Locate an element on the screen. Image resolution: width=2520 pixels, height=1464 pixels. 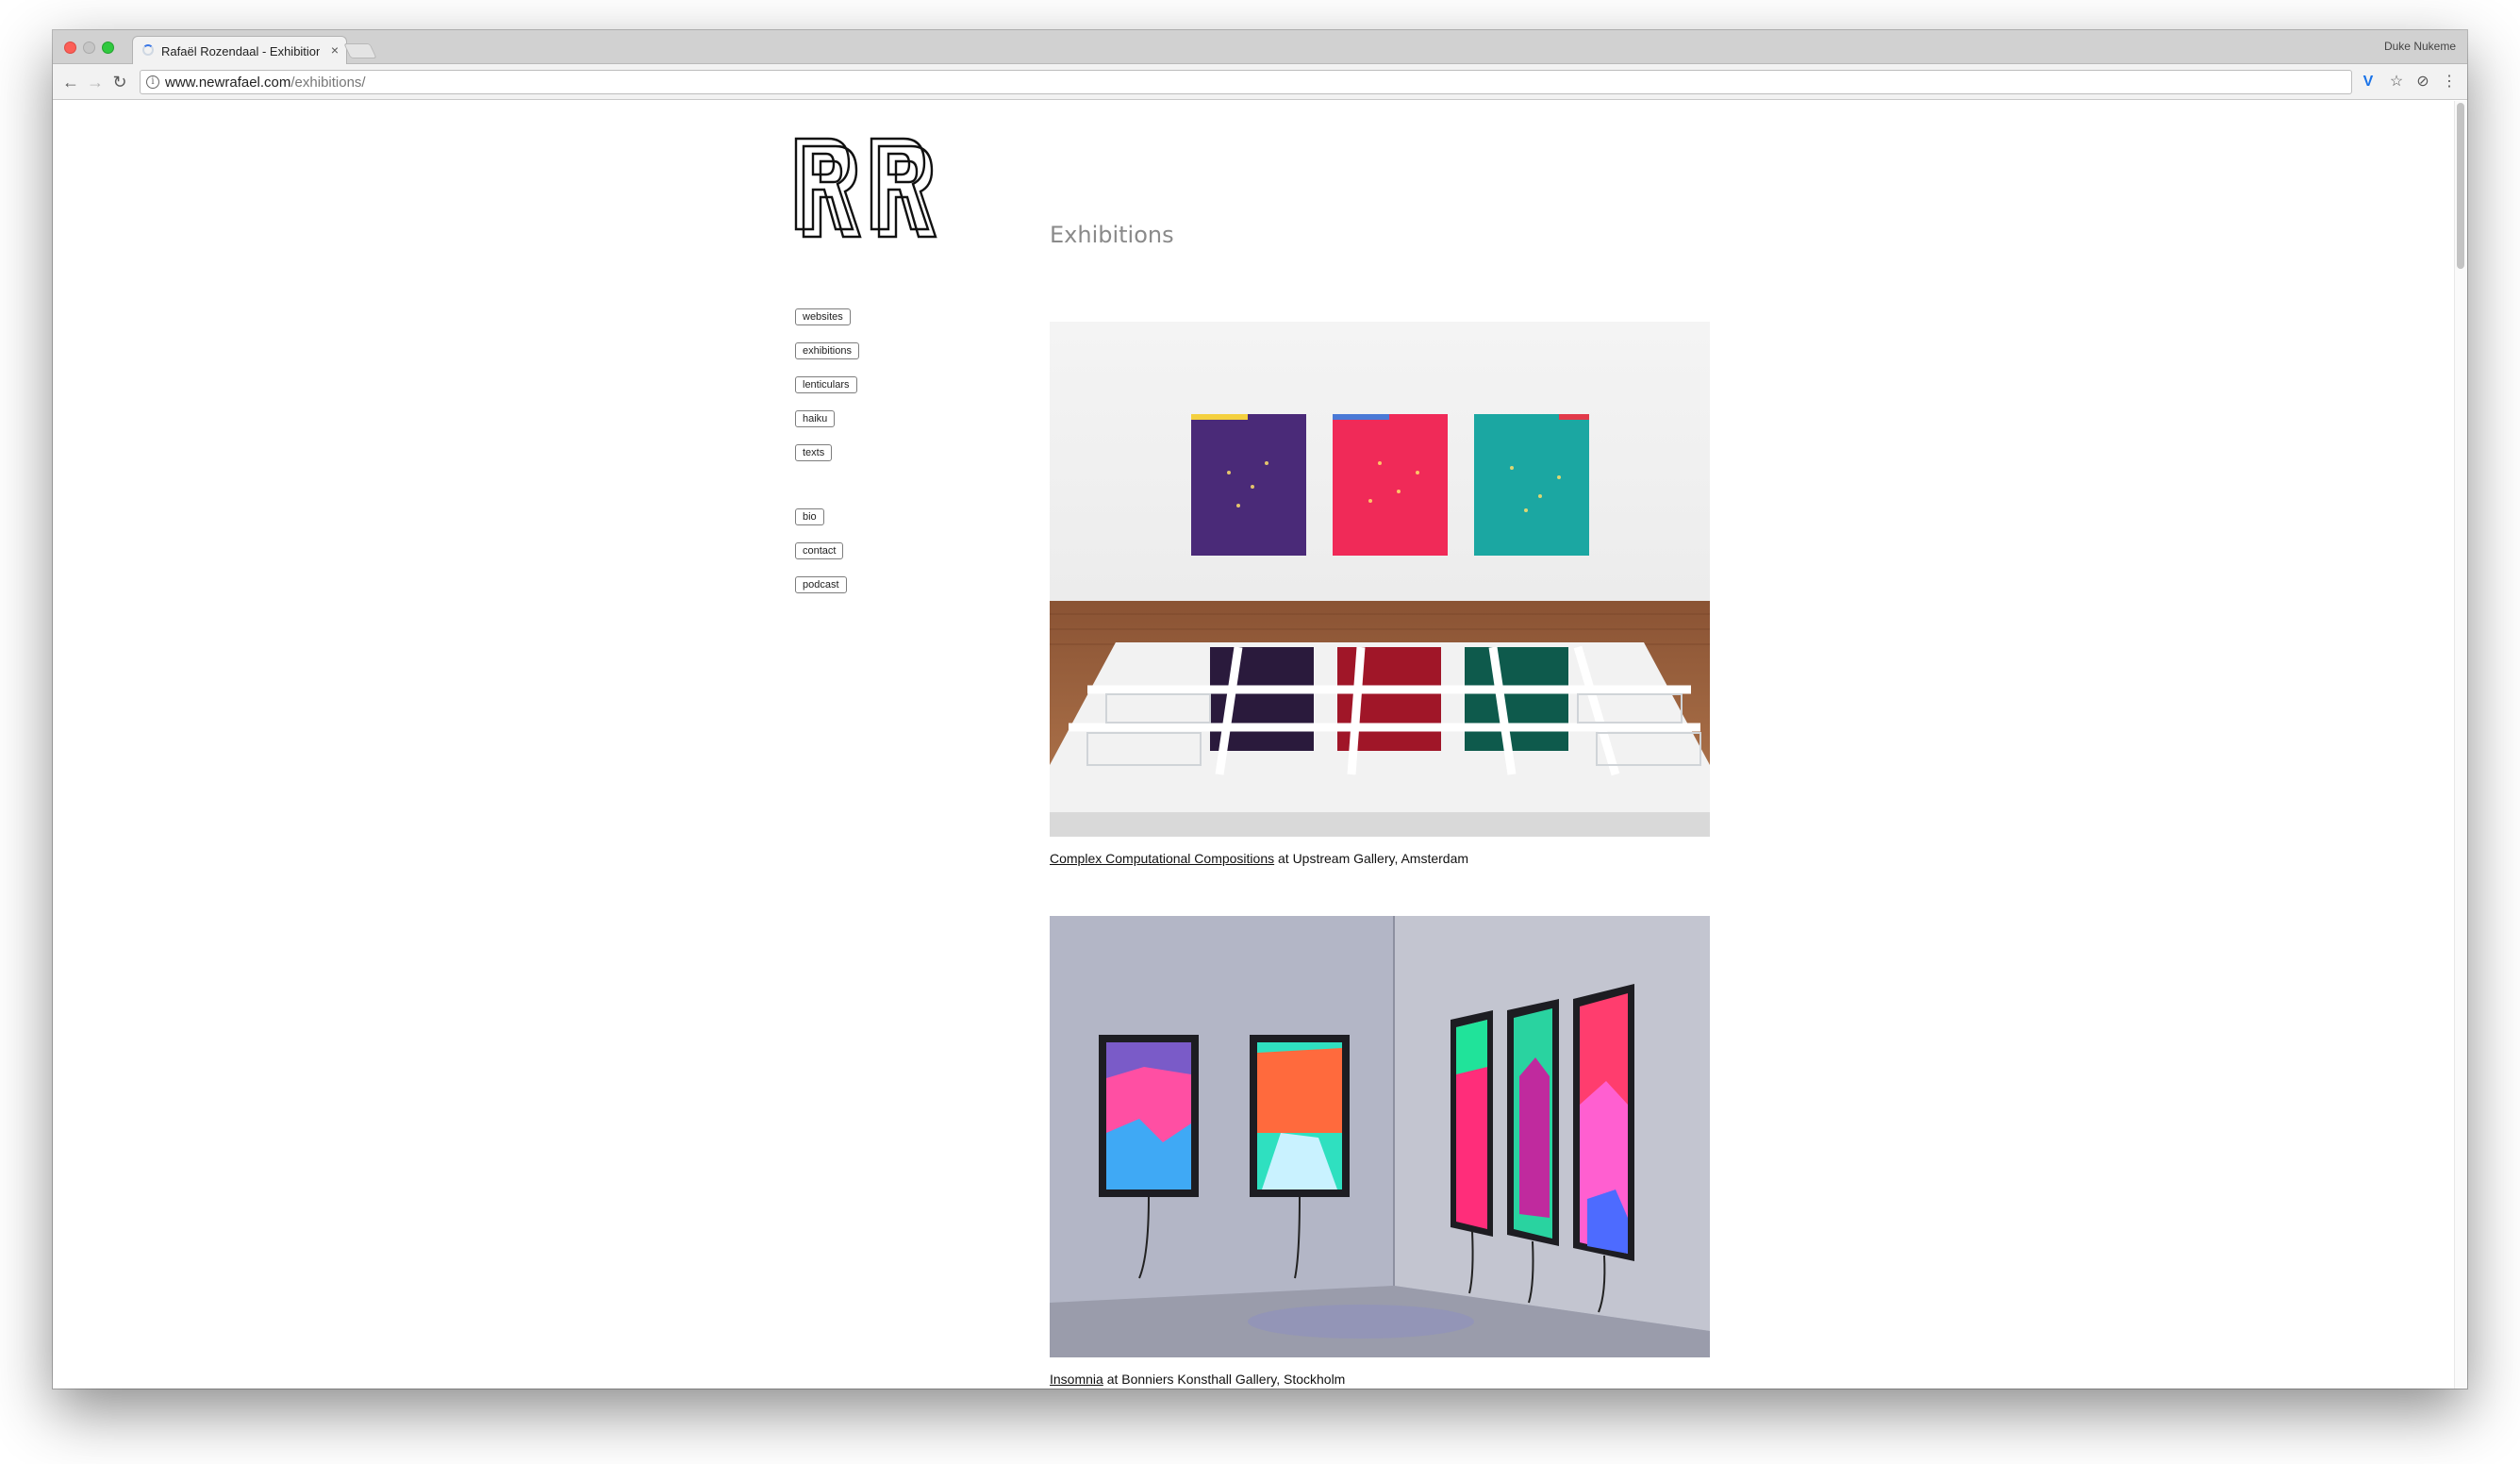
back-arrow-icon: ← is located at coordinates (70, 82).